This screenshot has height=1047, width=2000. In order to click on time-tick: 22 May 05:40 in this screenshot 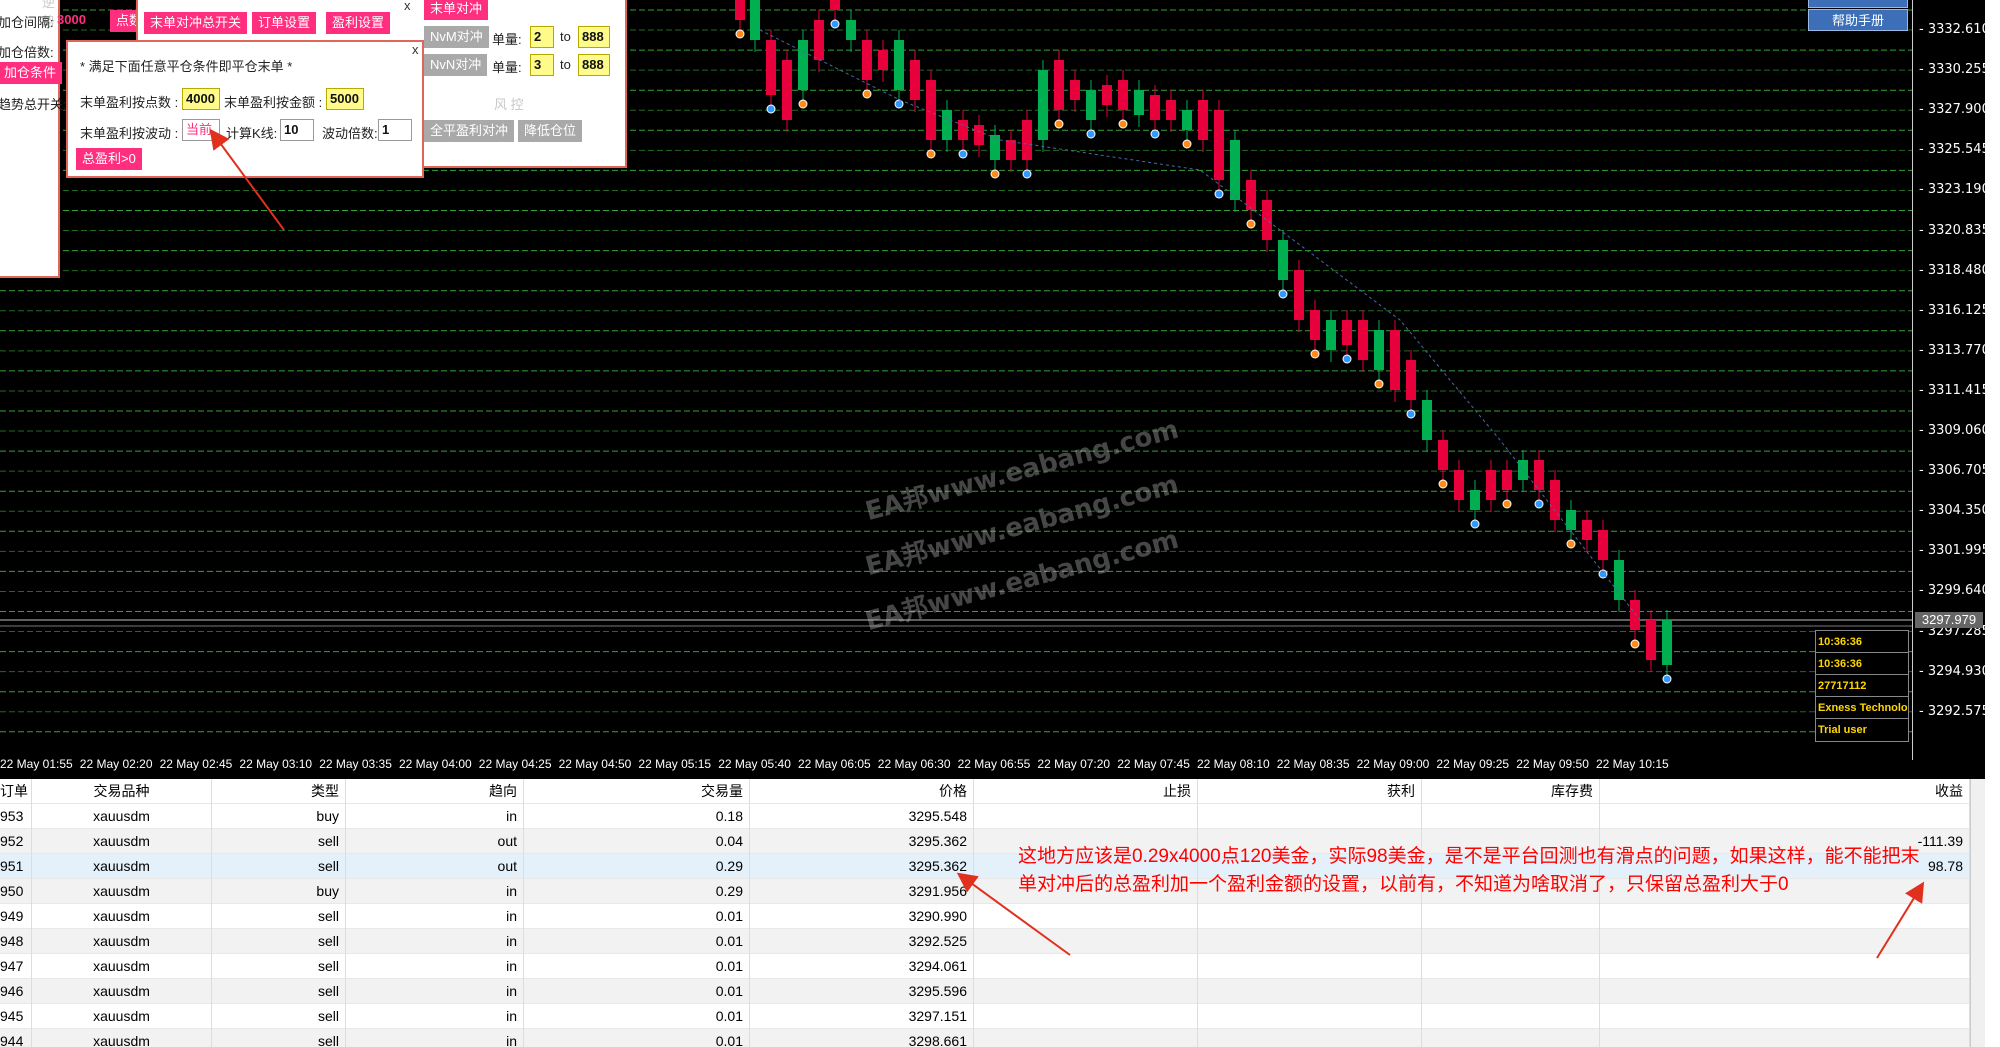, I will do `click(754, 764)`.